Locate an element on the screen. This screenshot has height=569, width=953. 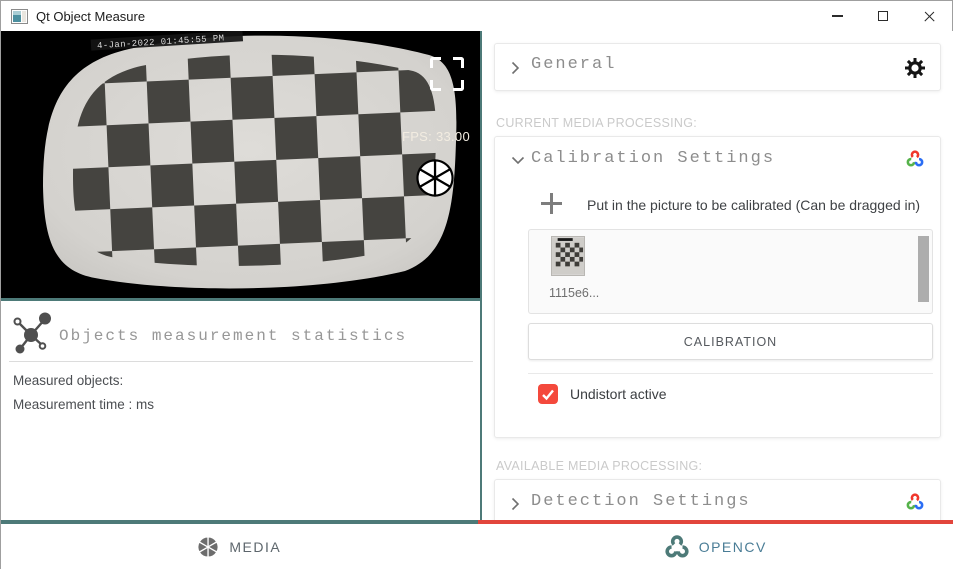
calibration-button: CALIBRATION is located at coordinates (730, 341).